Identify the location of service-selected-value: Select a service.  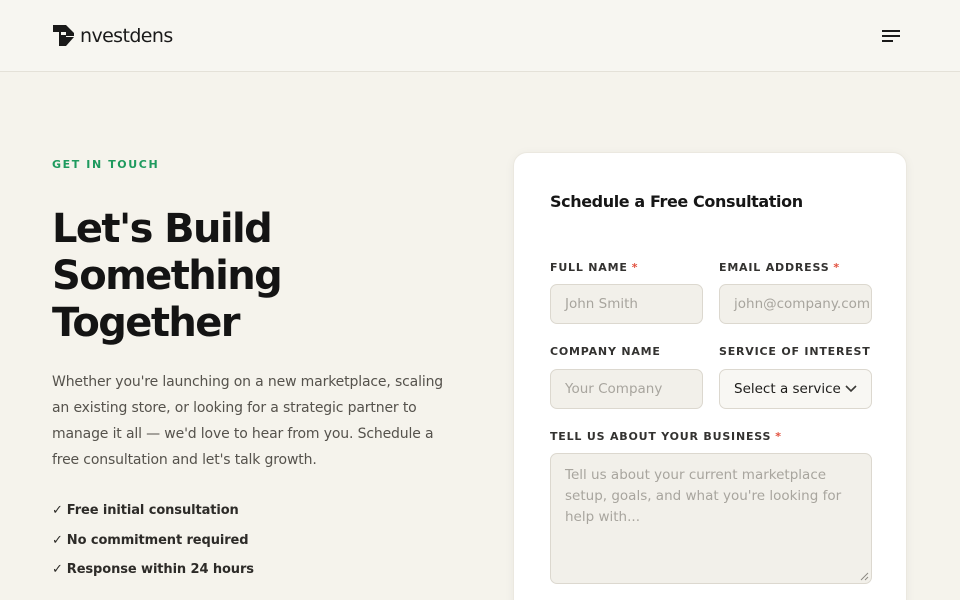
(787, 389).